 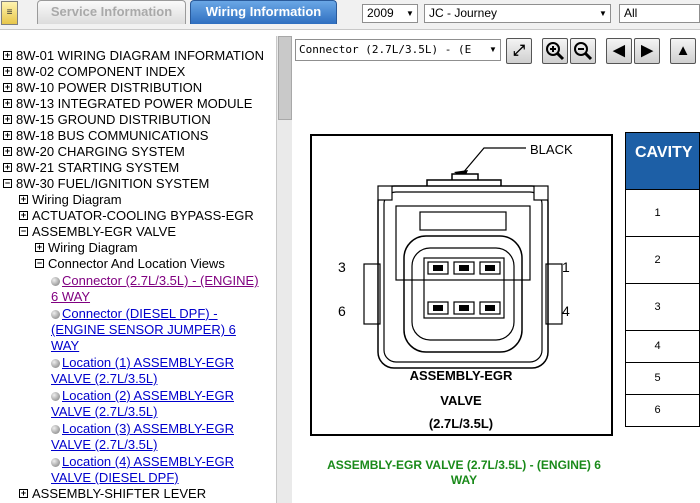 I want to click on table-row: 2, so click(x=662, y=260).